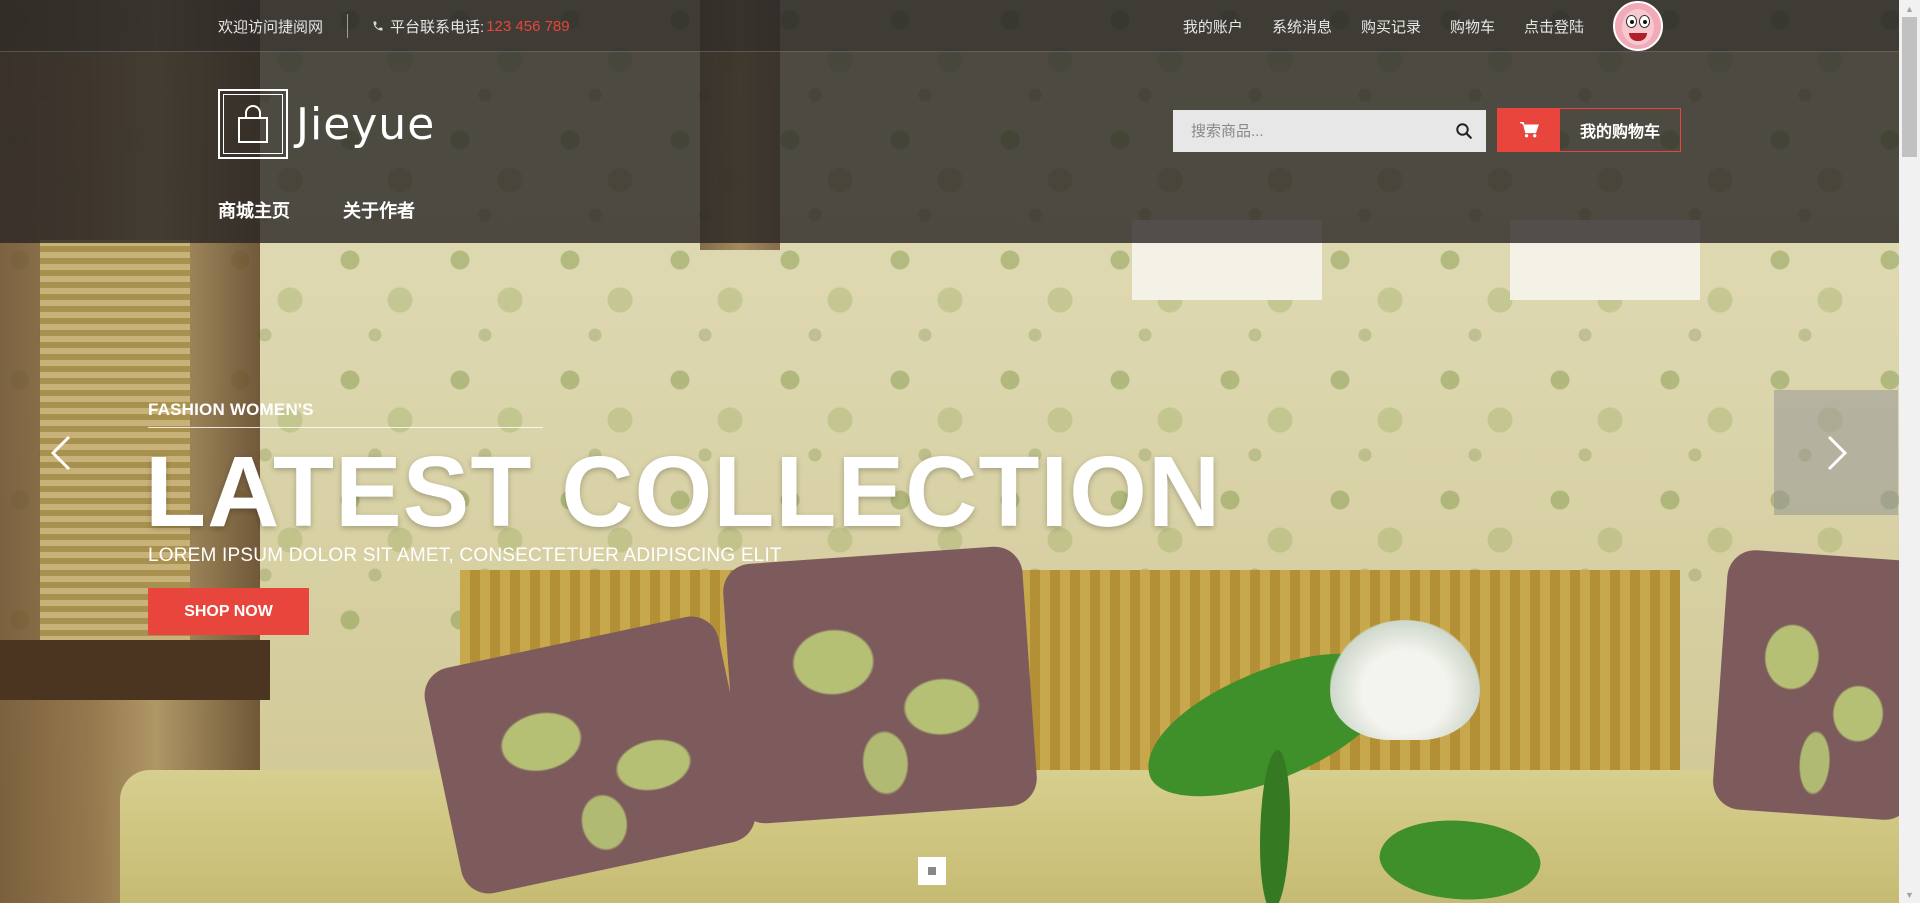 The image size is (1920, 903). I want to click on login-link: 点击登陆, so click(1554, 26).